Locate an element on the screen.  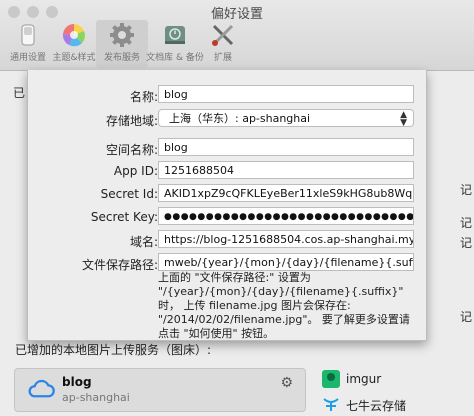
toolbar-item-extensions: 扩展 is located at coordinates (223, 44).